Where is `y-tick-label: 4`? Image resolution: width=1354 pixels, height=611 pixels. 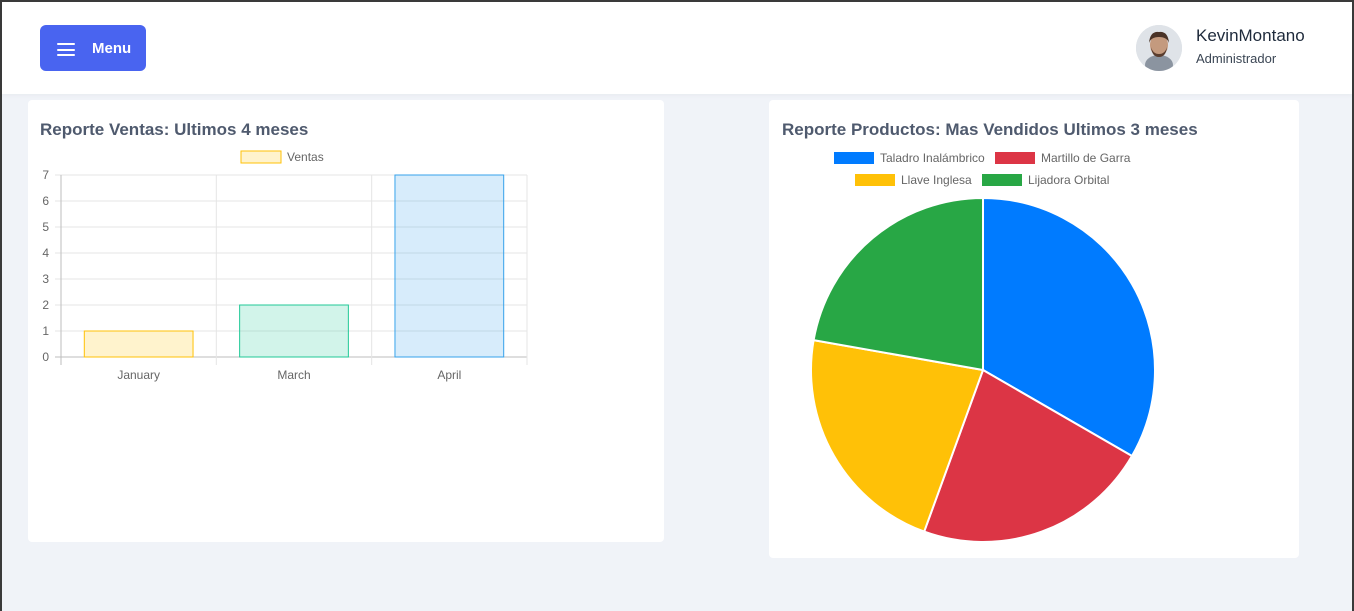
y-tick-label: 4 is located at coordinates (45, 253).